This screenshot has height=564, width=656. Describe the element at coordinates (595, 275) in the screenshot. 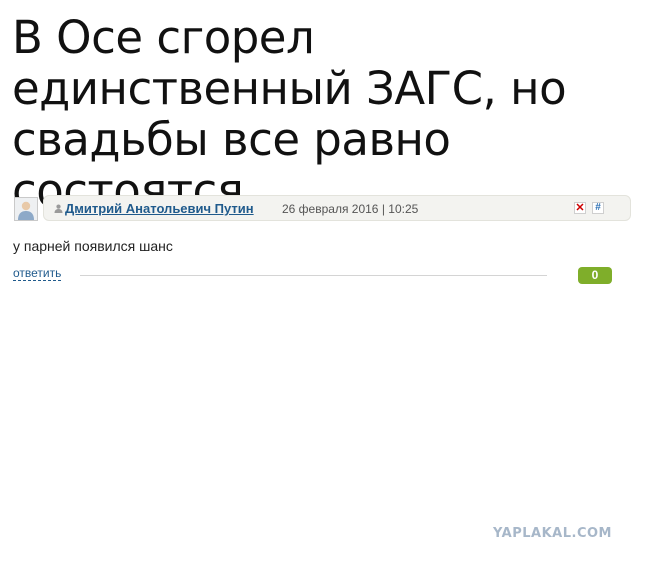

I see `rating-badge: 0` at that location.